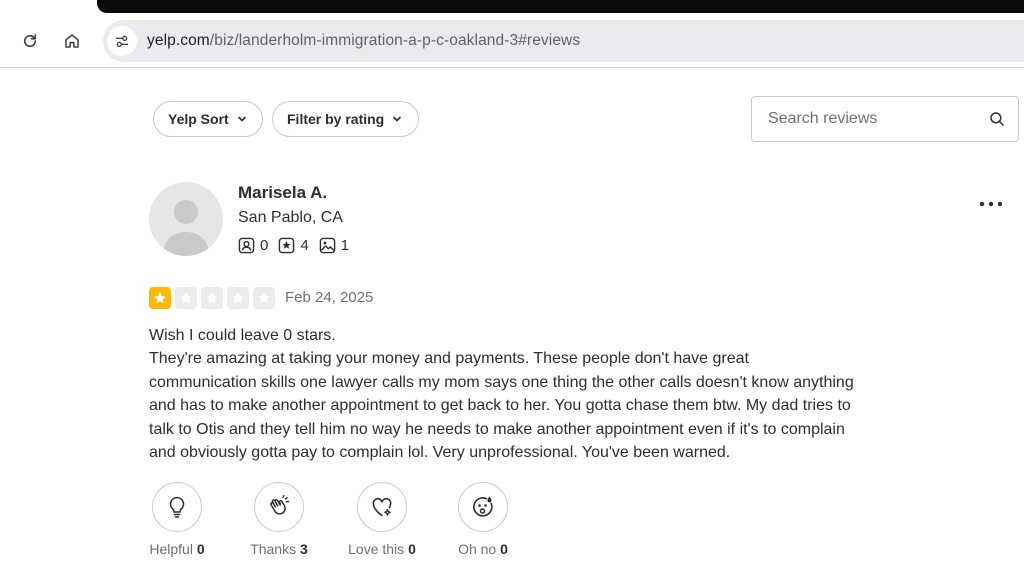  I want to click on photos-stat: 1, so click(334, 245).